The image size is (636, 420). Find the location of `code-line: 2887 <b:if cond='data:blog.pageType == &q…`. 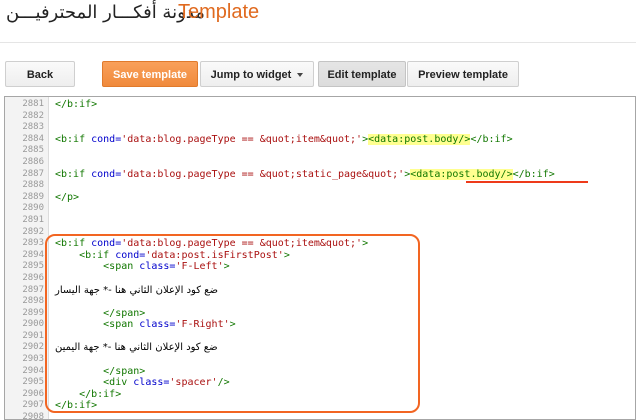

code-line: 2887 <b:if cond='data:blog.pageType == &q… is located at coordinates (320, 174).